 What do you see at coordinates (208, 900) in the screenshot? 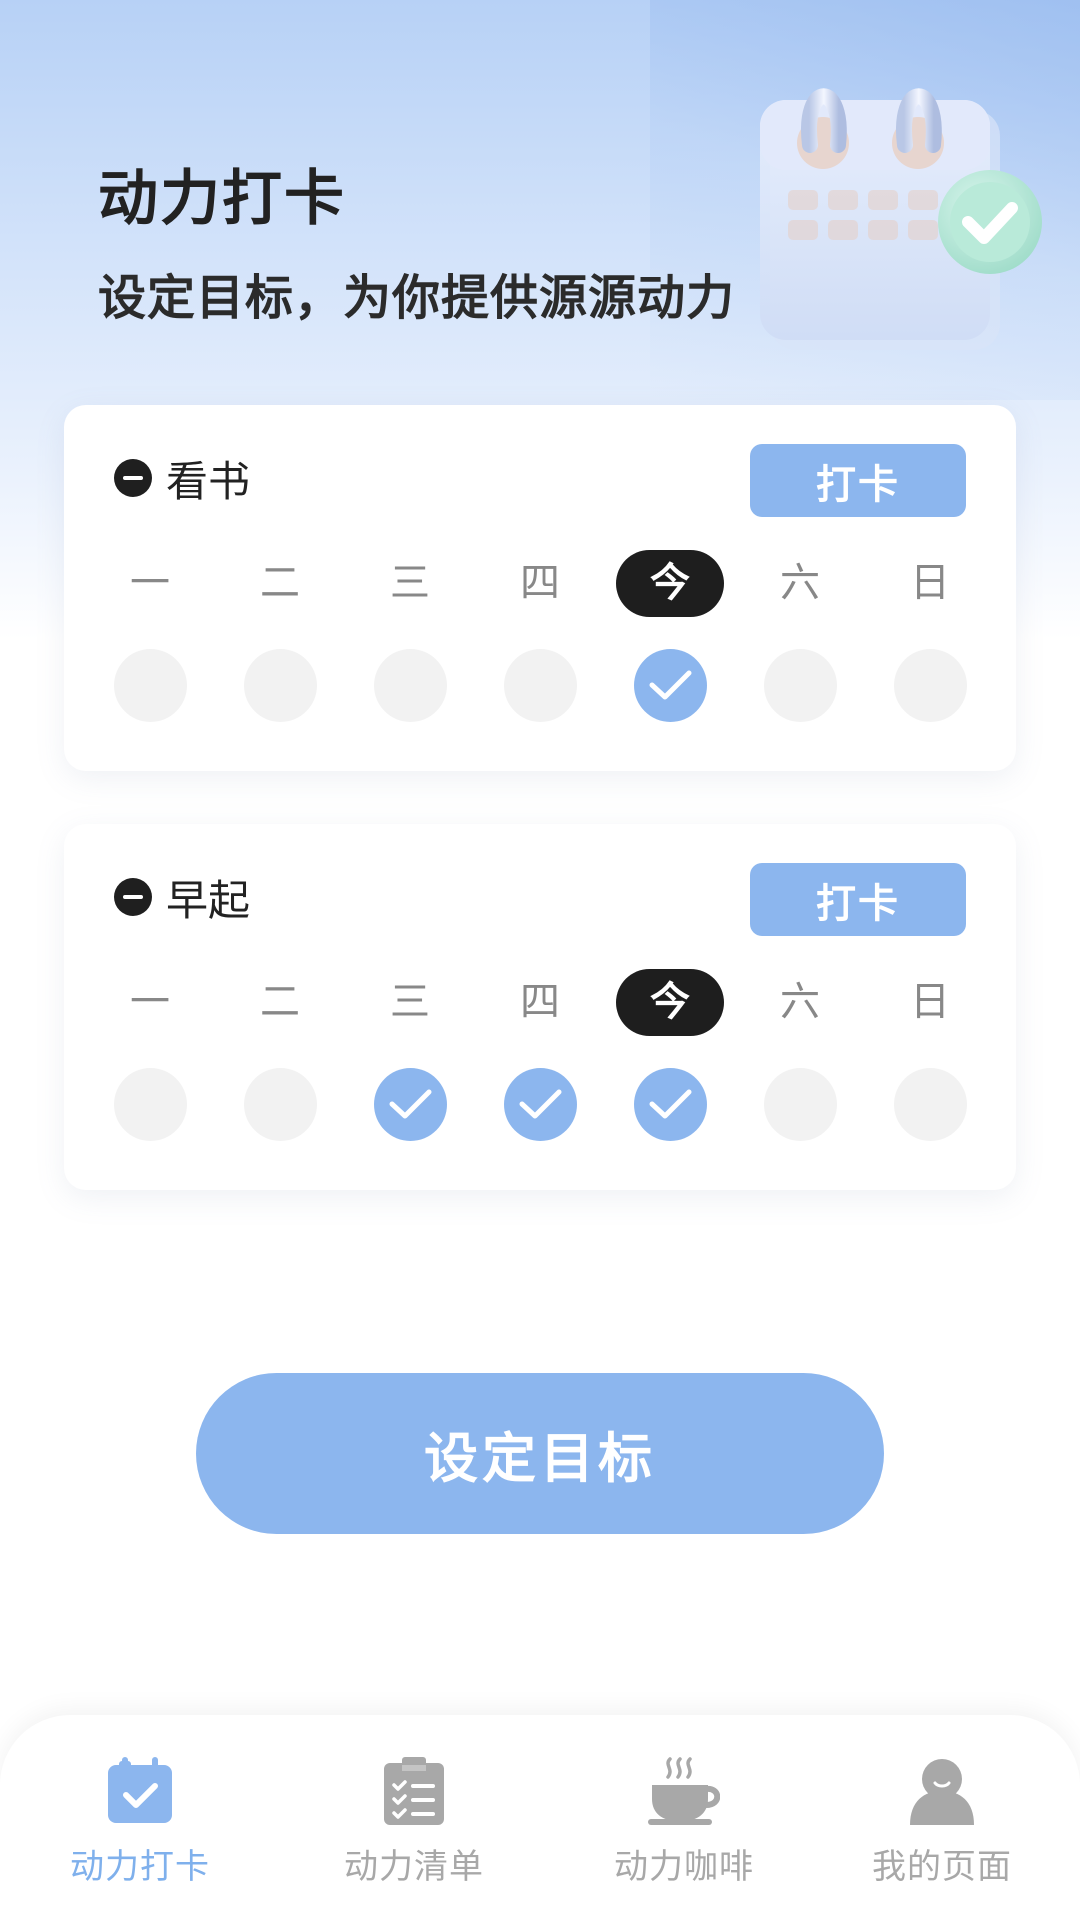
I see `habit-name: 早起` at bounding box center [208, 900].